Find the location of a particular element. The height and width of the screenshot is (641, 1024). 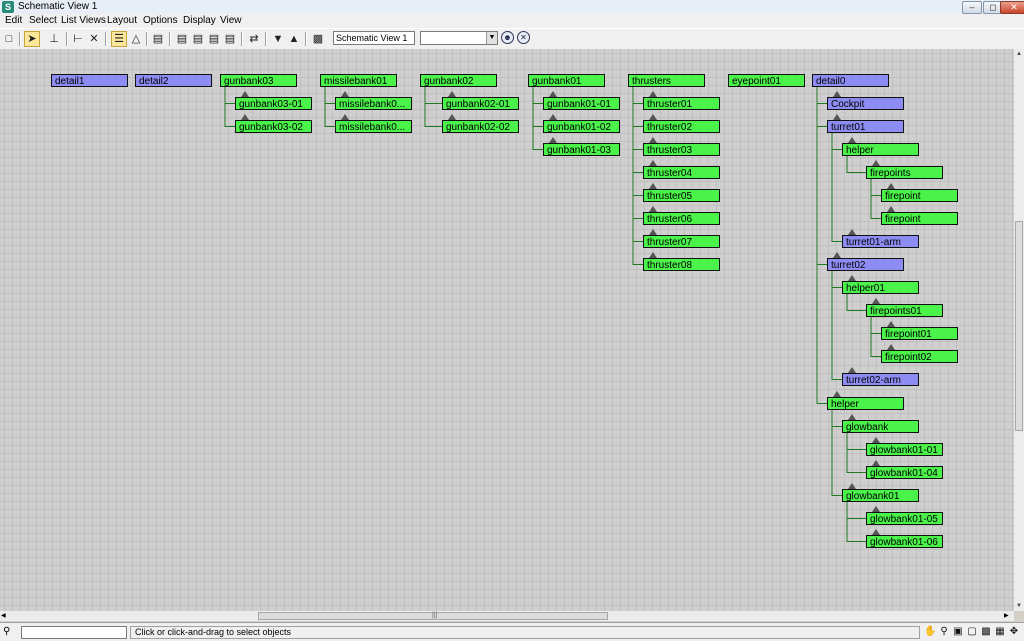

node-turret02-arm: turret02-arm is located at coordinates (880, 379).